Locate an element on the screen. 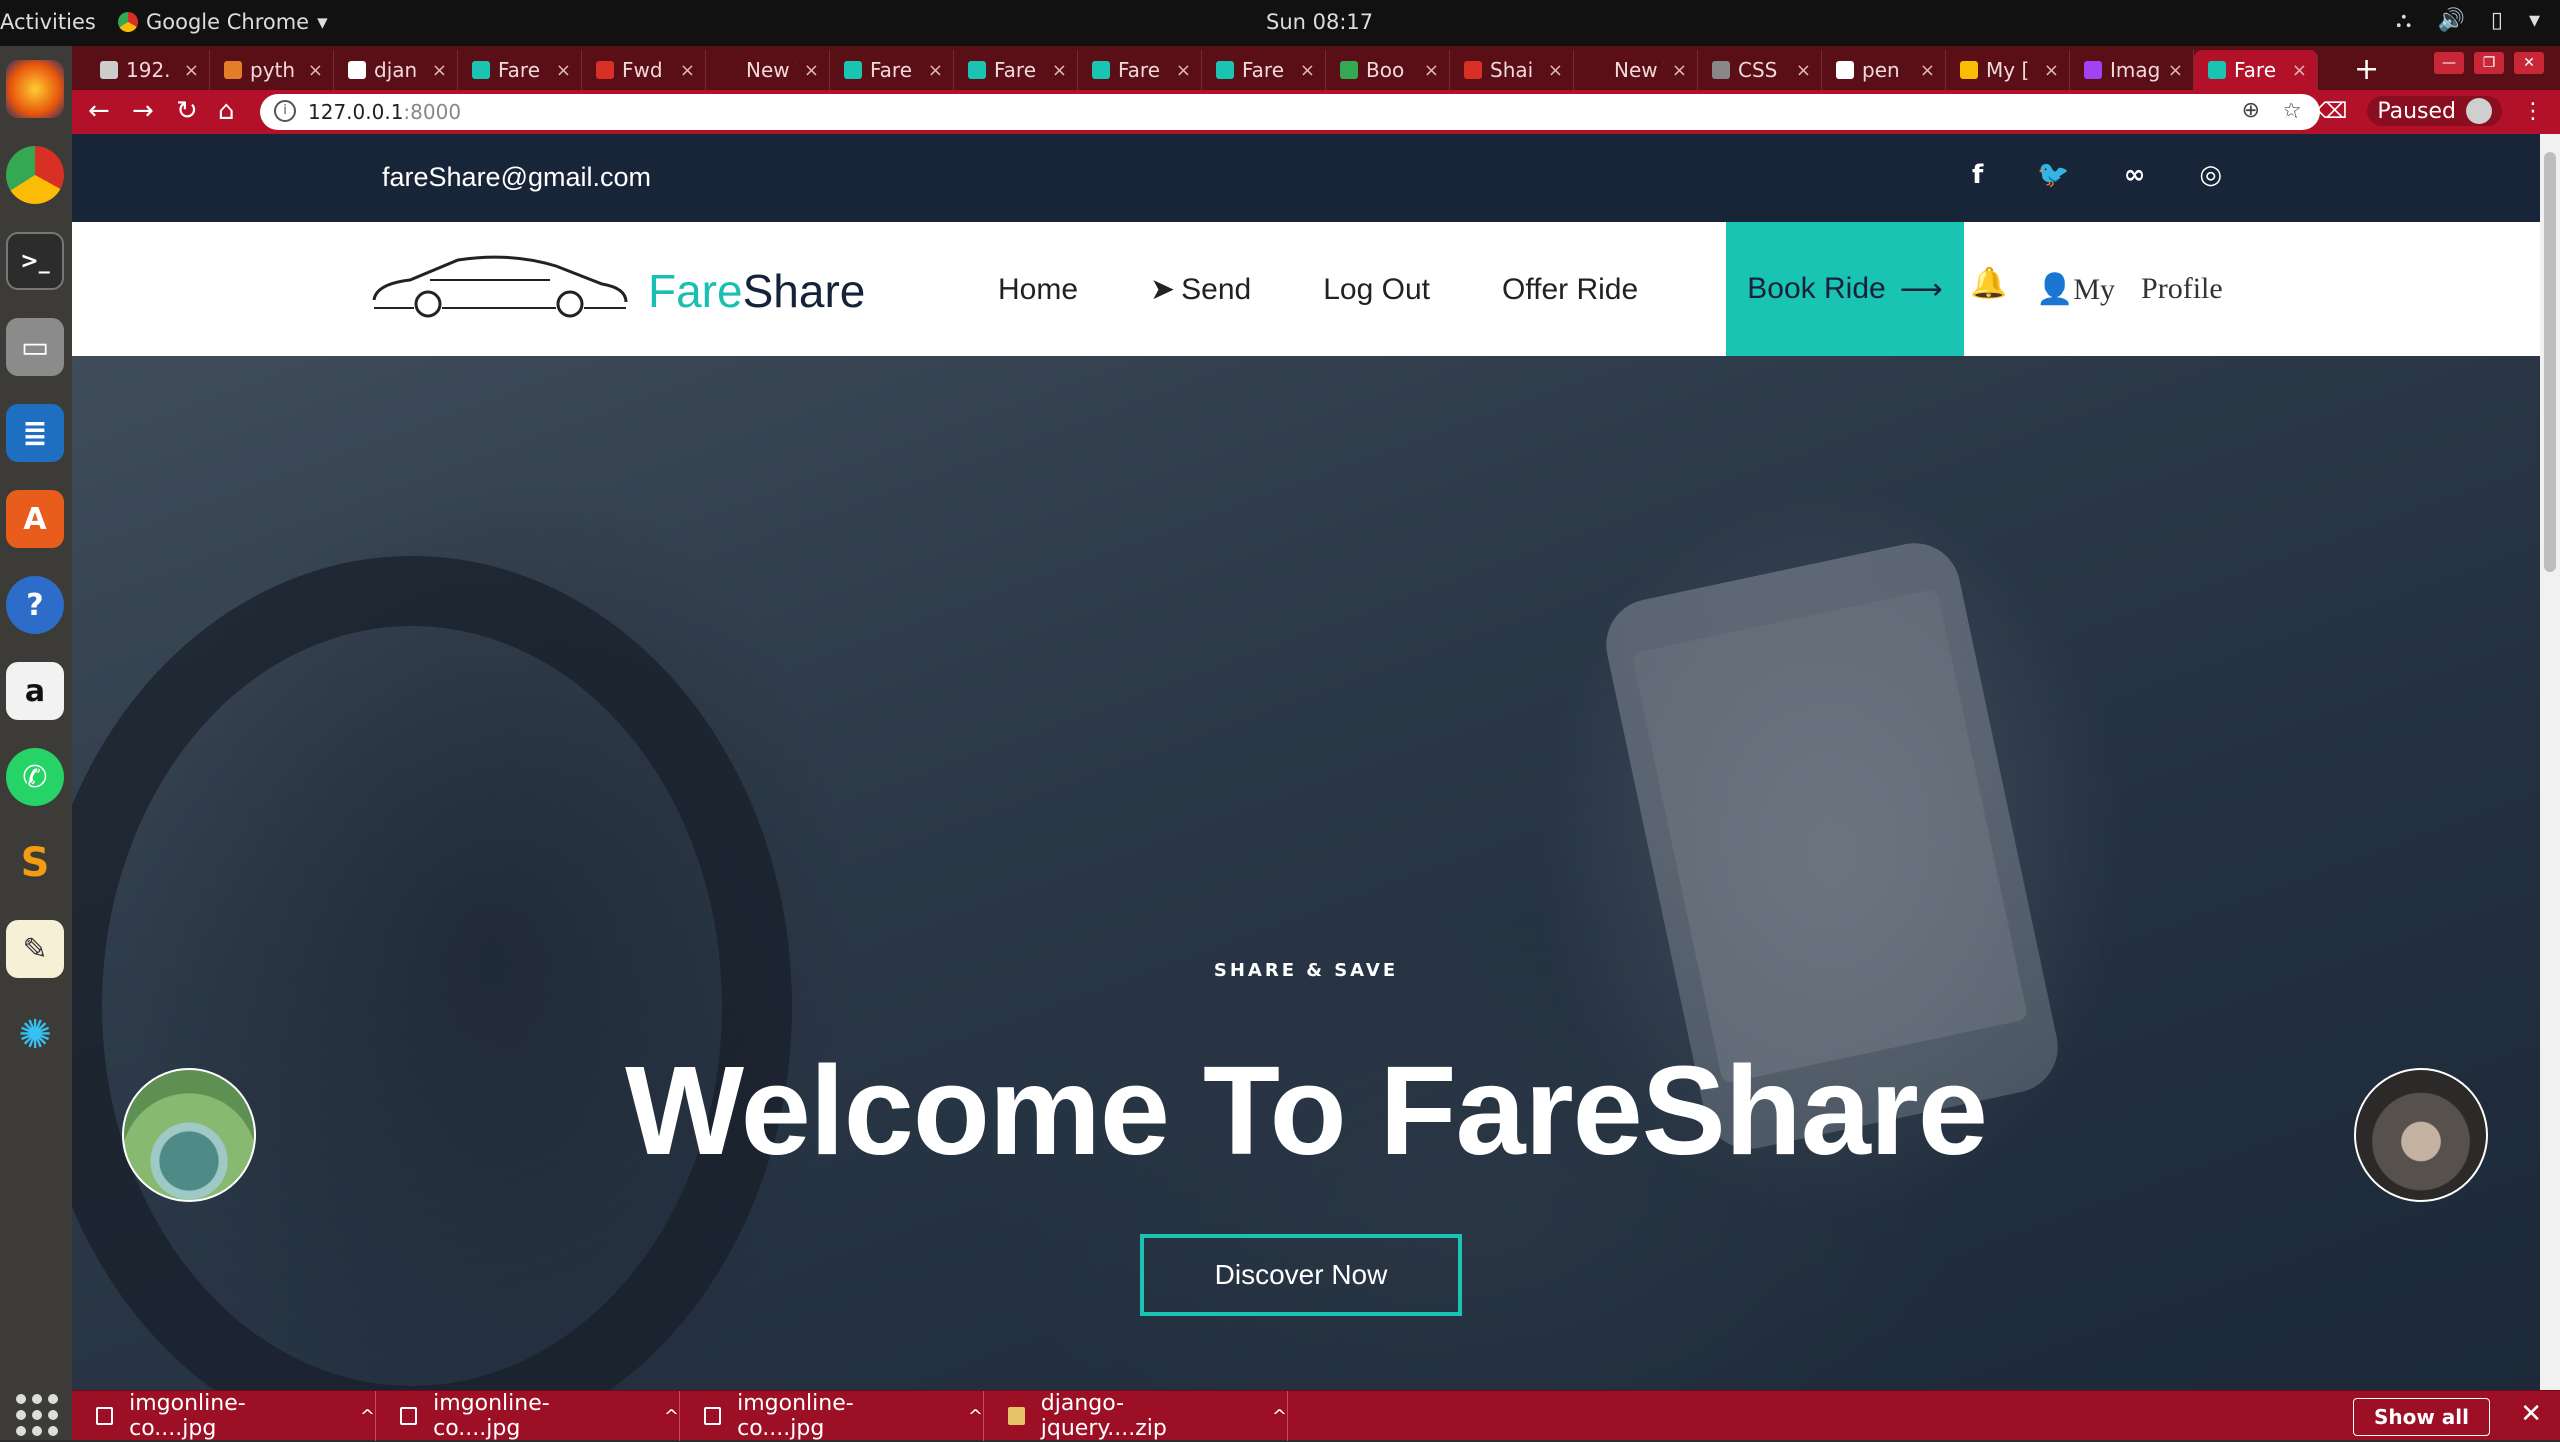 The image size is (2560, 1442). system-tray: ⛬ 🔊 ▯ ▾ is located at coordinates (2468, 20).